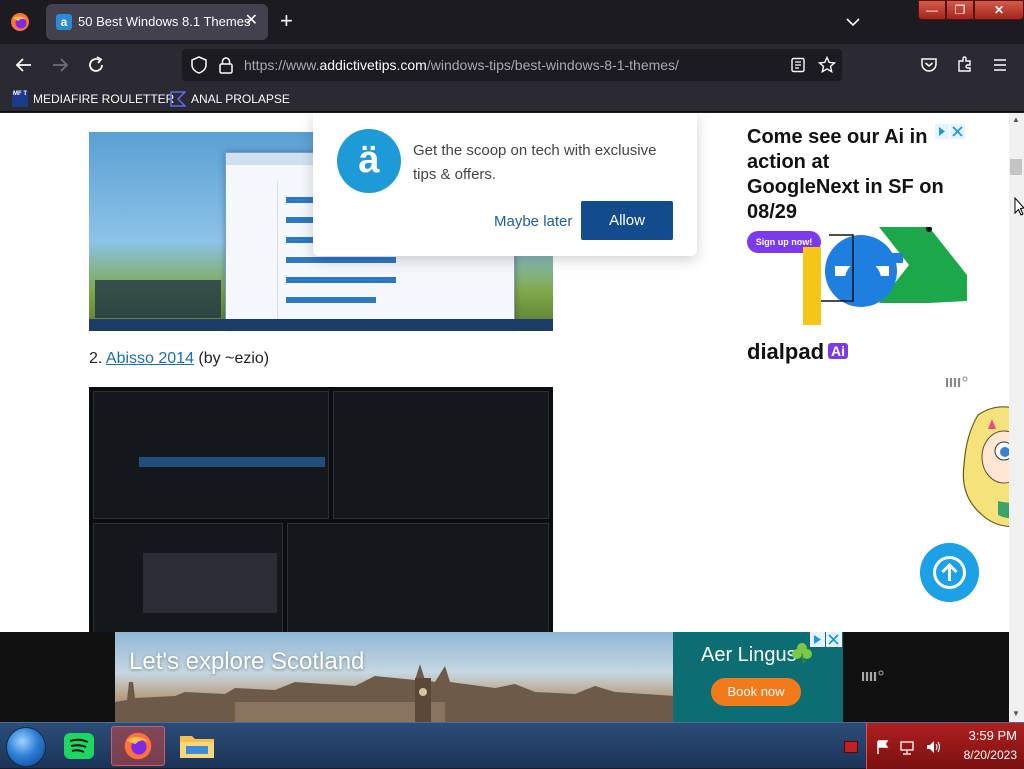  What do you see at coordinates (24, 65) in the screenshot?
I see `back-arrow-icon` at bounding box center [24, 65].